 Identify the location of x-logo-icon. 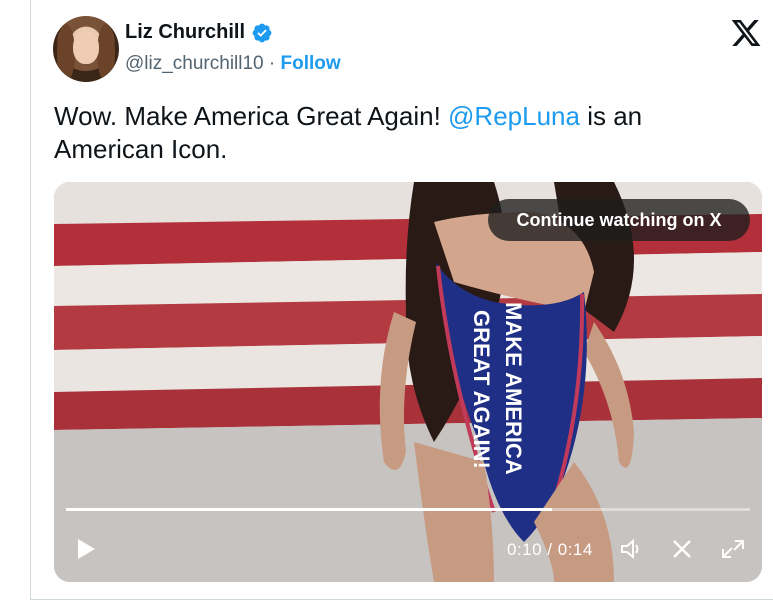
(746, 33).